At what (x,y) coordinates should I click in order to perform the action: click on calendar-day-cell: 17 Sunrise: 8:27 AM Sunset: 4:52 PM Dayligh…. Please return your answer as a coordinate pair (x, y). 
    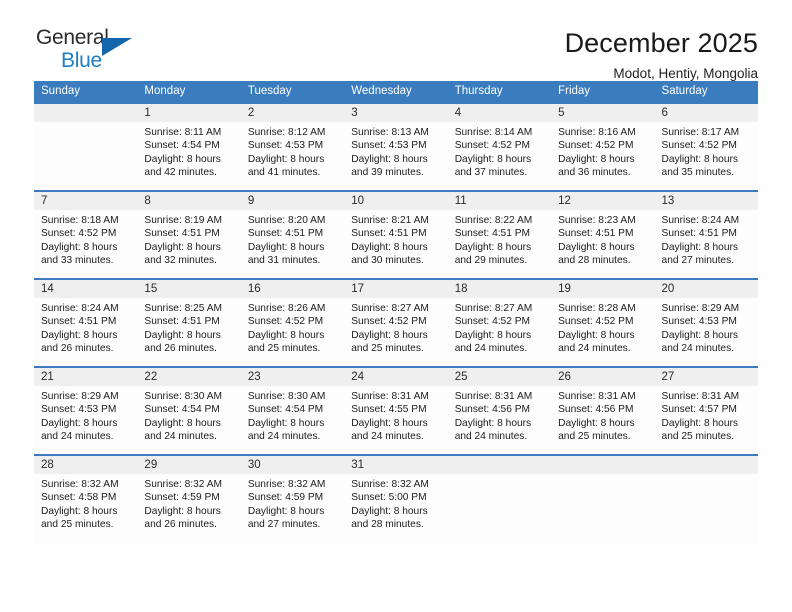
    Looking at the image, I should click on (396, 322).